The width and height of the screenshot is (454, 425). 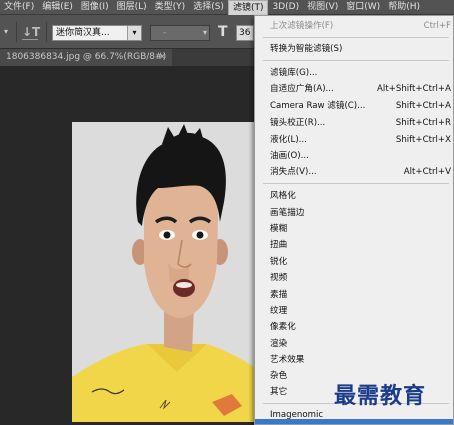 I want to click on menu-type: 类型(Y), so click(x=170, y=7).